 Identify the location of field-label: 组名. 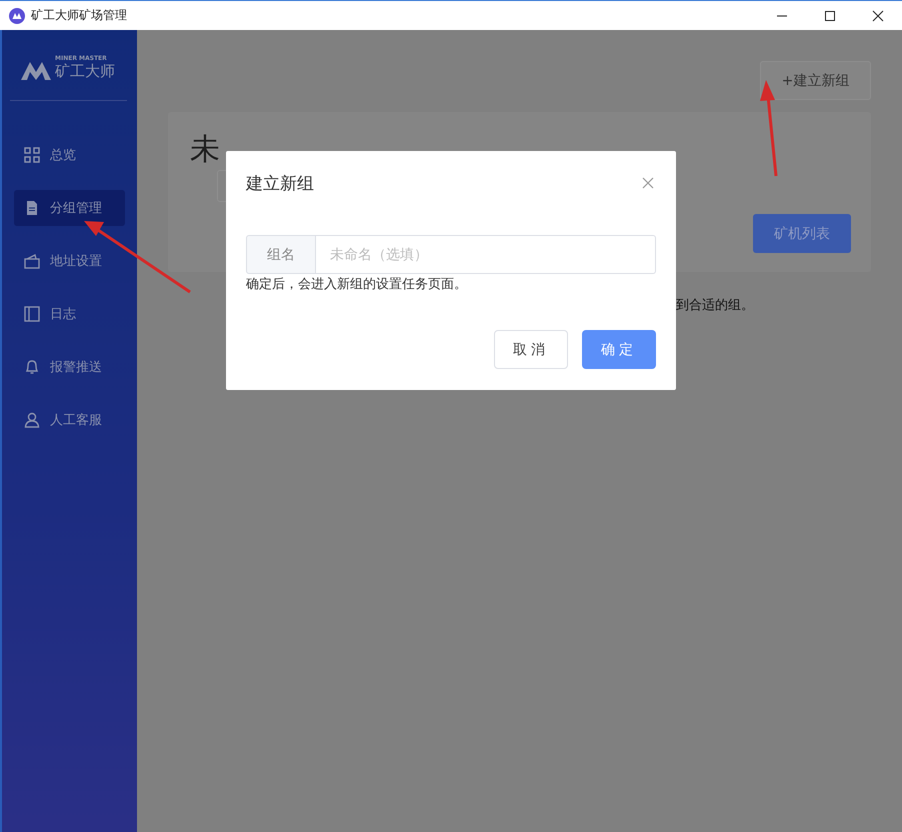
(281, 254).